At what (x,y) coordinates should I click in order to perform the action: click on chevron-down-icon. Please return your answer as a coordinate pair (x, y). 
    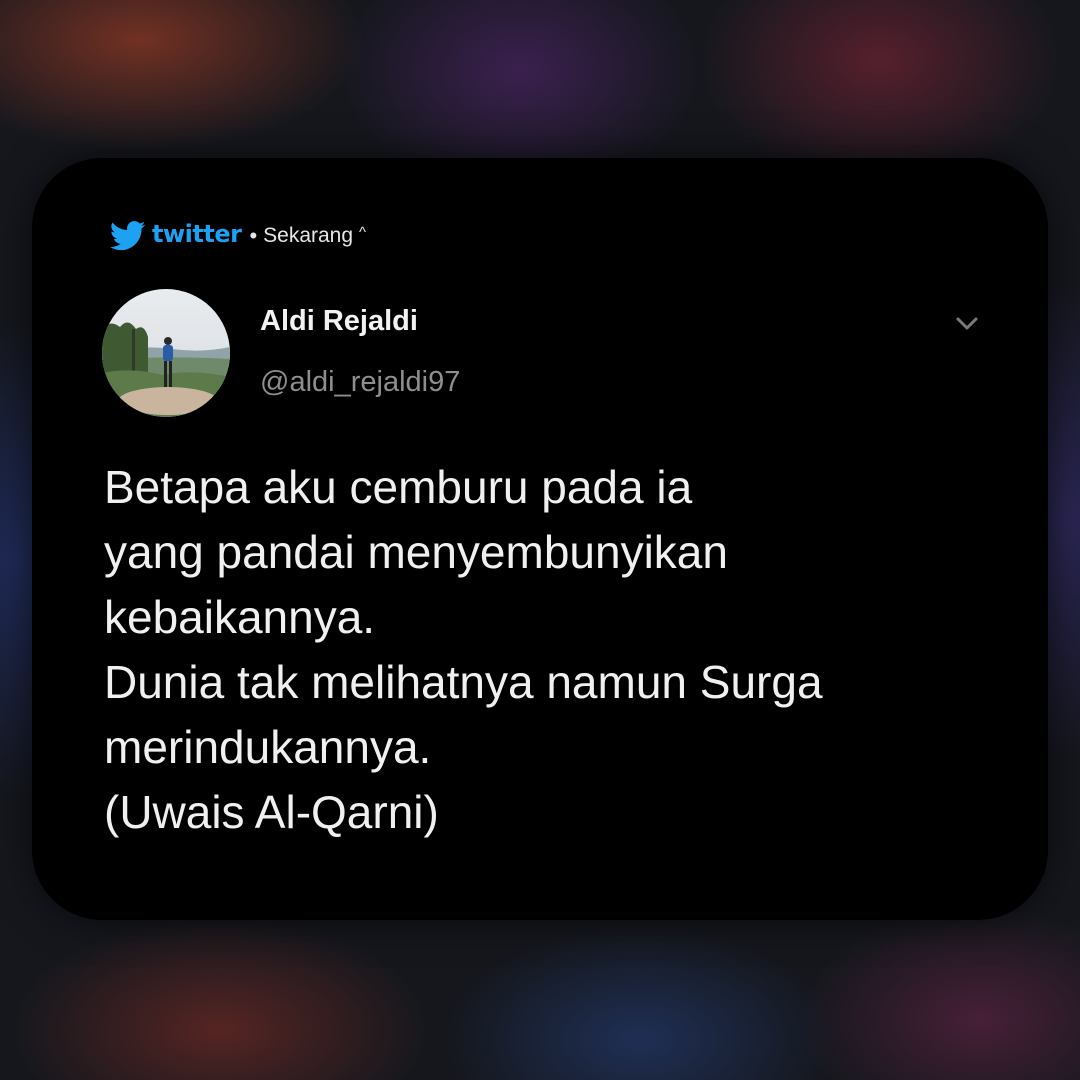
    Looking at the image, I should click on (967, 324).